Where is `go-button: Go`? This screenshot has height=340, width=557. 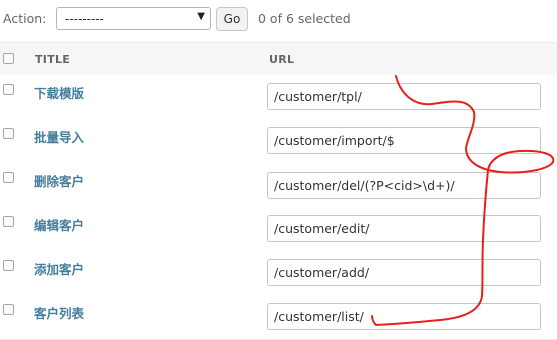
go-button: Go is located at coordinates (232, 19).